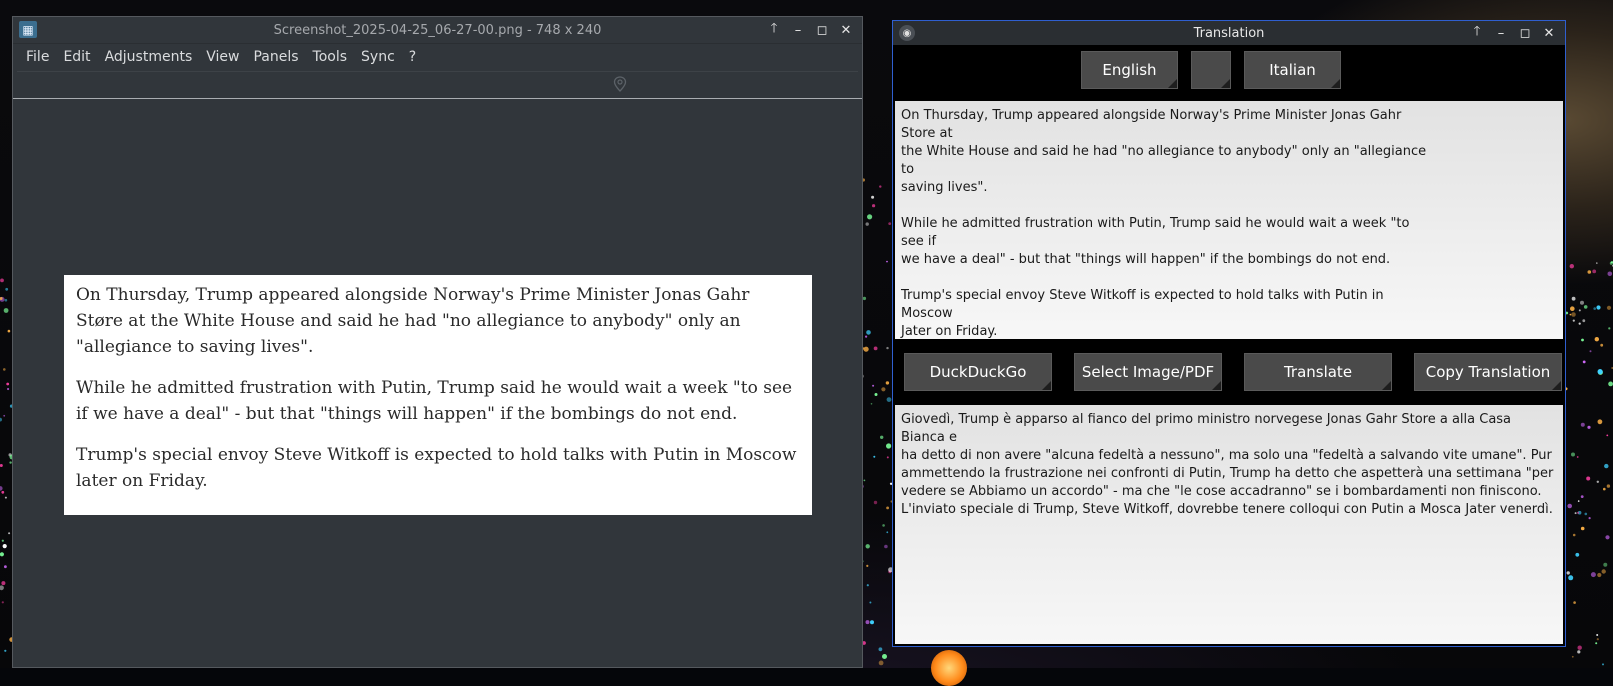 The image size is (1613, 686). Describe the element at coordinates (1488, 372) in the screenshot. I see `copy-translation-button: Copy Translation` at that location.